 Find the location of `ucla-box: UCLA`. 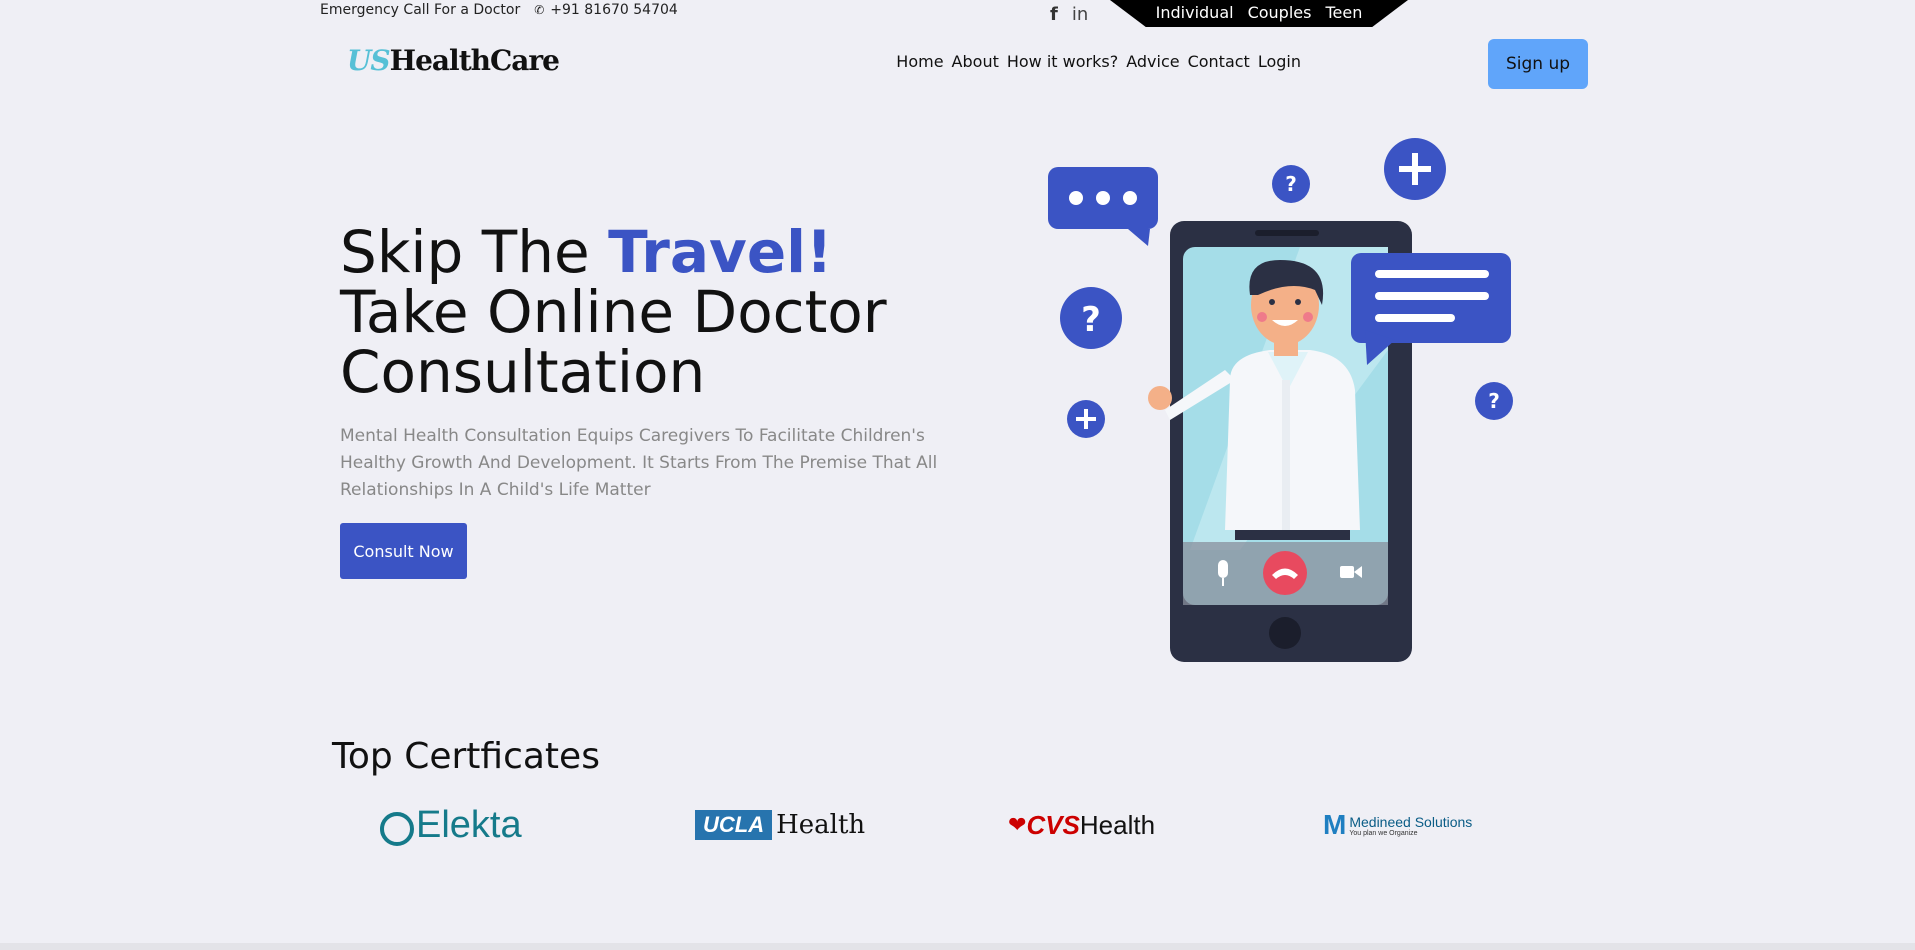

ucla-box: UCLA is located at coordinates (734, 825).